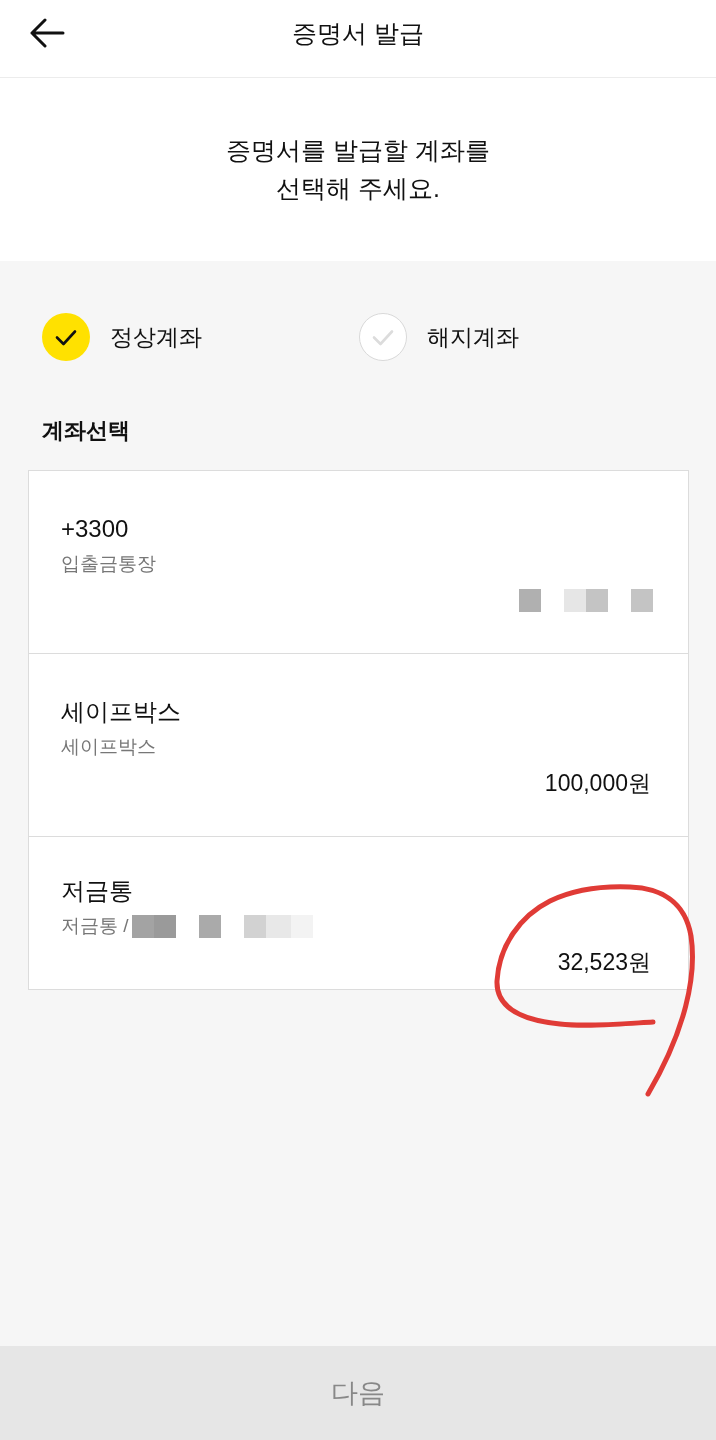  Describe the element at coordinates (358, 169) in the screenshot. I see `instruction-text: 증명서를 발급할 계좌를 선택해 주세요.` at that location.